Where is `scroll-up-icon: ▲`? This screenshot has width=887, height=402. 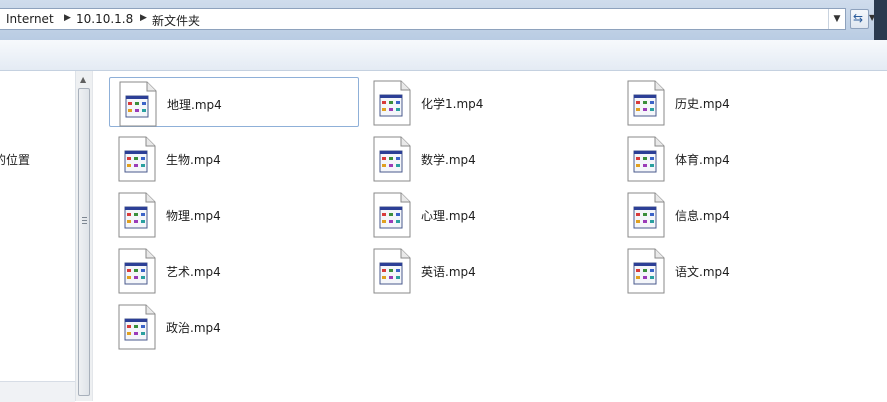 scroll-up-icon: ▲ is located at coordinates (83, 79).